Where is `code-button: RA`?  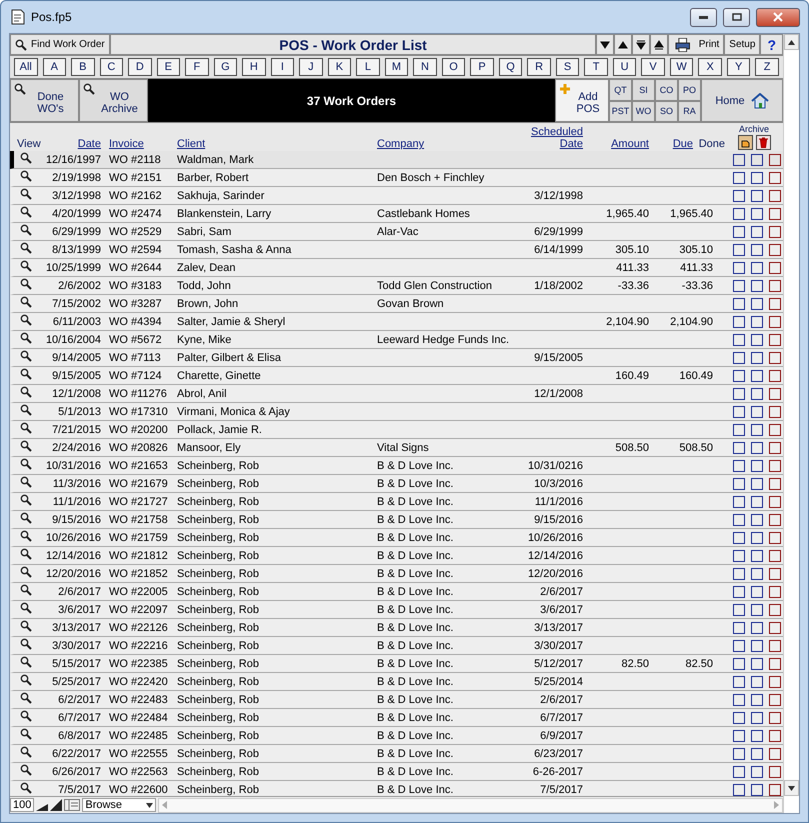
code-button: RA is located at coordinates (689, 111).